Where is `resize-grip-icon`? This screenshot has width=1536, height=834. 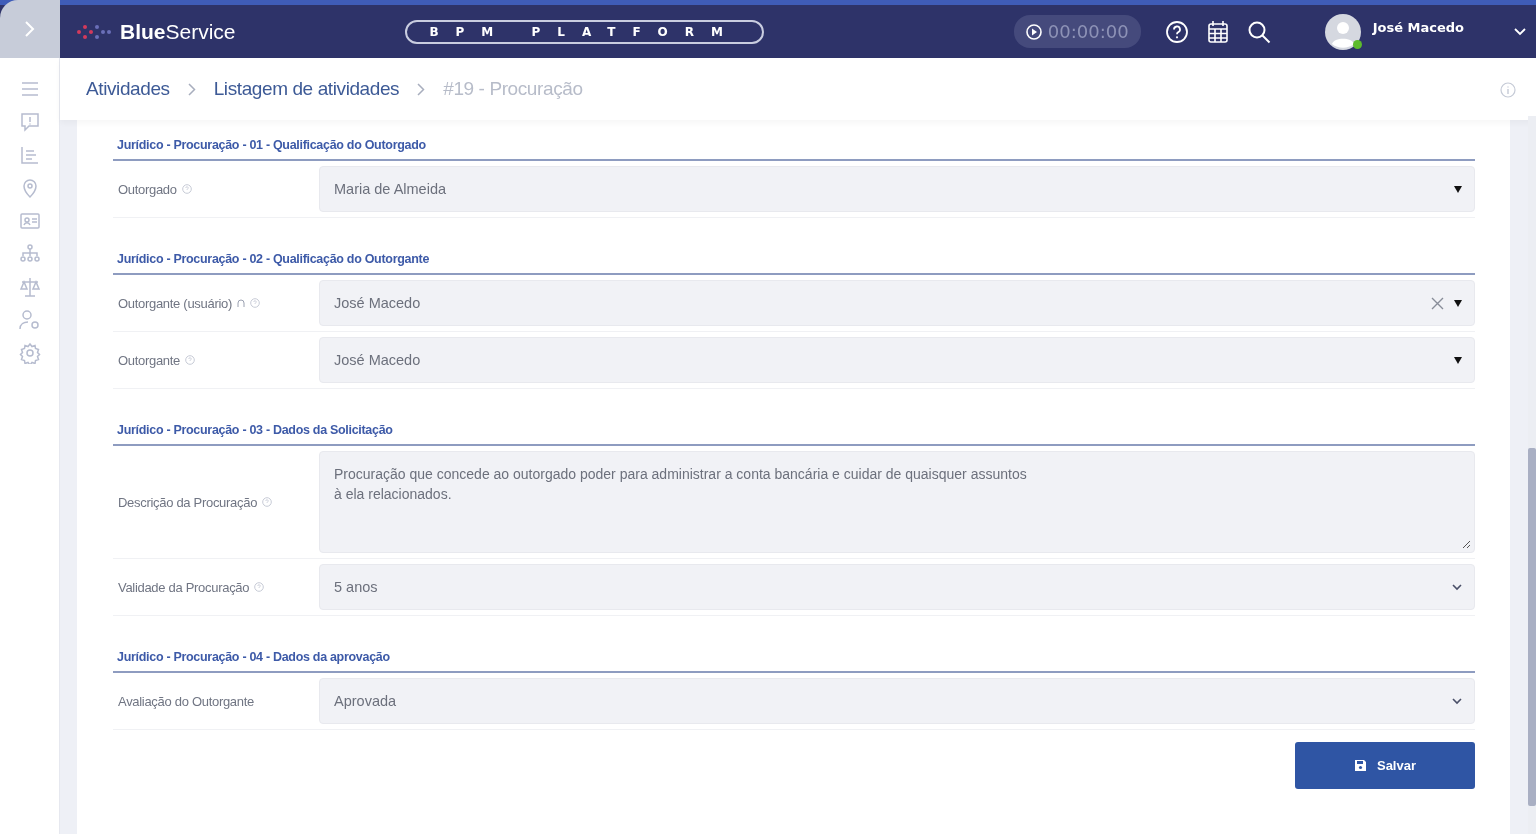
resize-grip-icon is located at coordinates (1466, 544).